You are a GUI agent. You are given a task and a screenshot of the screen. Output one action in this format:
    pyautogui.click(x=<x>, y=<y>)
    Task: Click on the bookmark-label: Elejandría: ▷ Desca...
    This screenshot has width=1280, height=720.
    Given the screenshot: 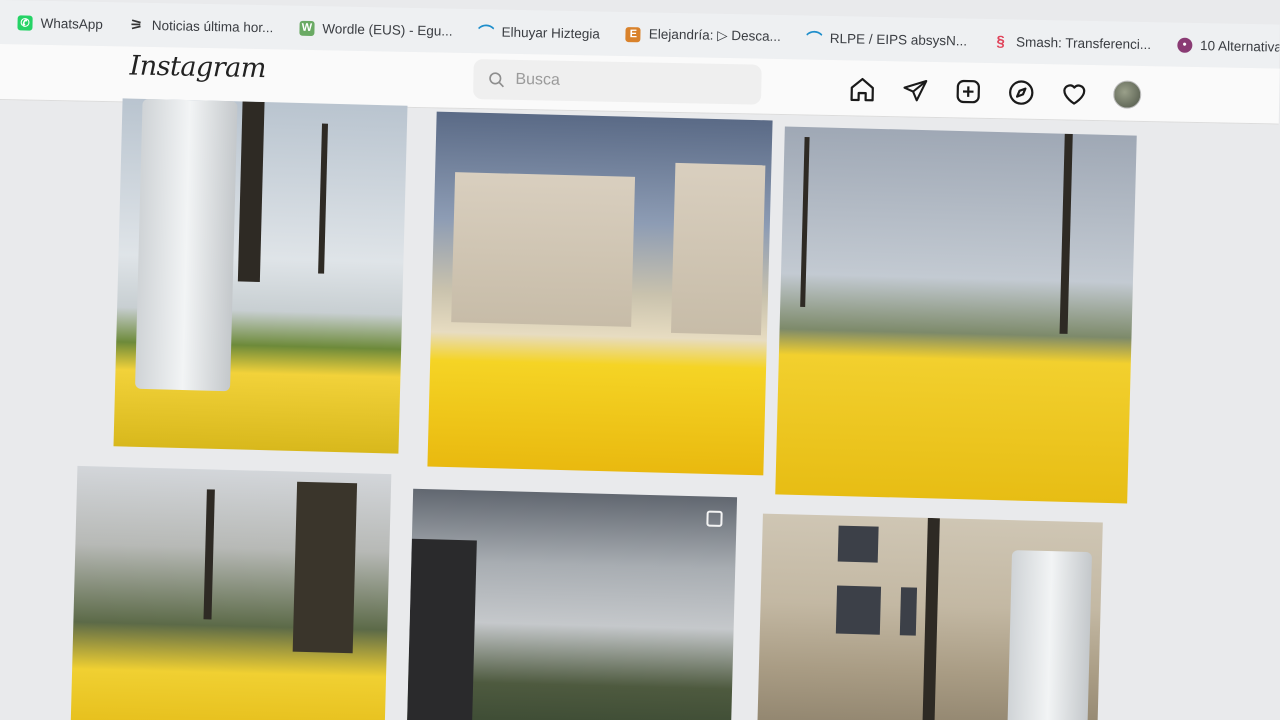 What is the action you would take?
    pyautogui.click(x=714, y=35)
    